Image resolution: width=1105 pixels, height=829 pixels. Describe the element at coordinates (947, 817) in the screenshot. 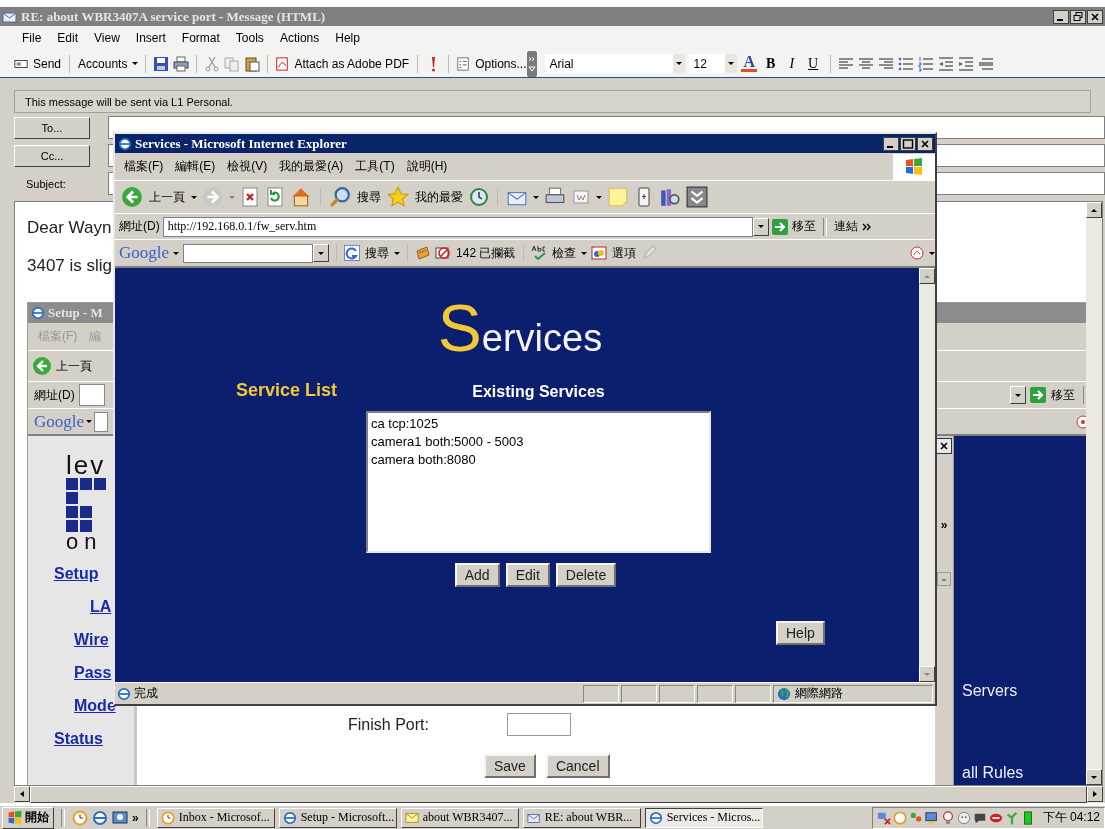

I see `bulb-icon` at that location.